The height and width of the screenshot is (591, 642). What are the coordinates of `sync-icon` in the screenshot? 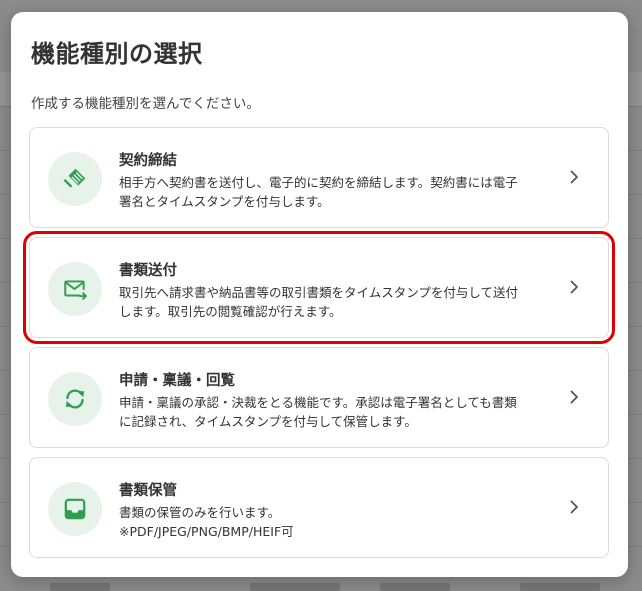 It's located at (75, 399).